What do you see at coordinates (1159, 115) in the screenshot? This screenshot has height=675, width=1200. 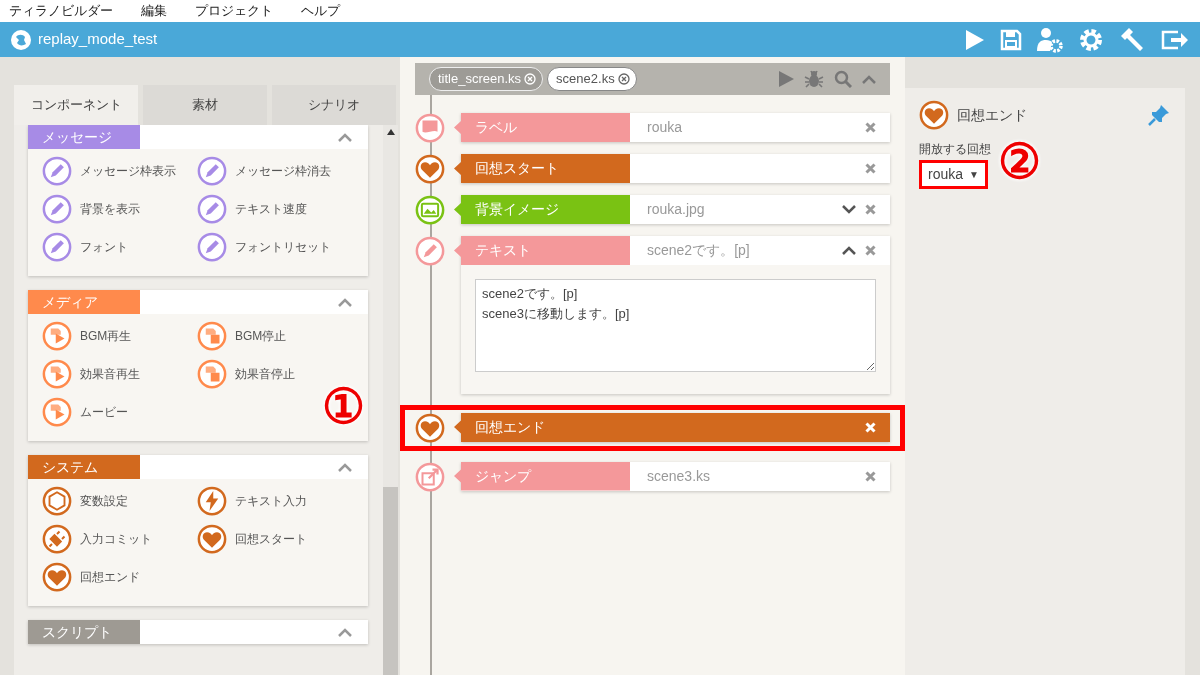 I see `pin-icon` at bounding box center [1159, 115].